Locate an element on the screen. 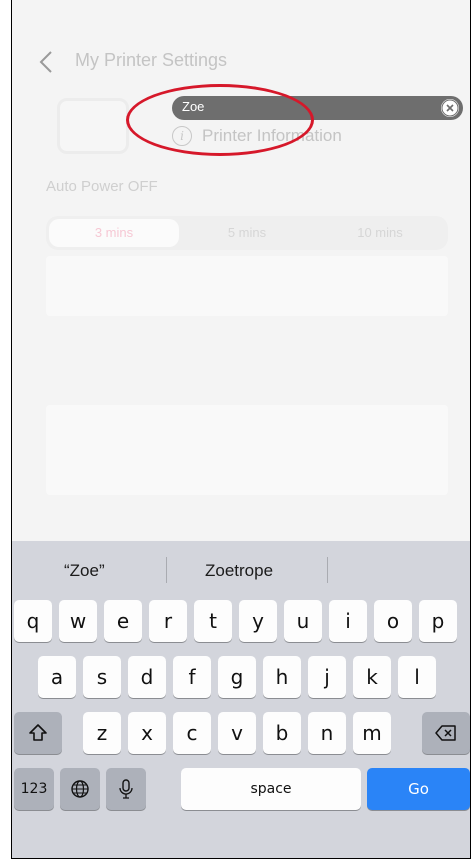 The height and width of the screenshot is (859, 471). shift-key is located at coordinates (38, 733).